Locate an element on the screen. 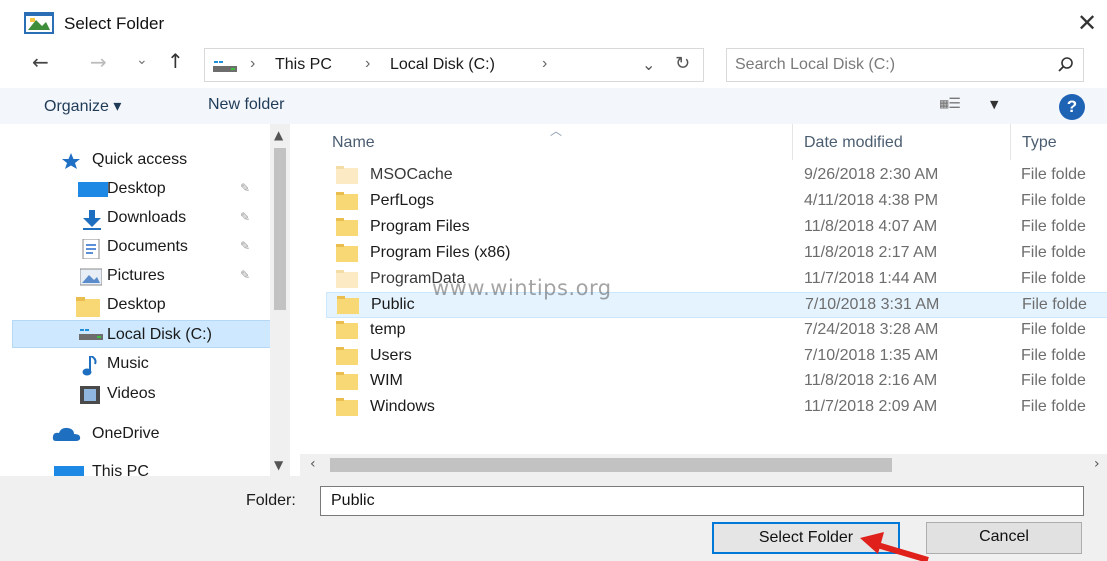 Image resolution: width=1107 pixels, height=561 pixels. sort-ascending-icon: ︿ is located at coordinates (556, 131).